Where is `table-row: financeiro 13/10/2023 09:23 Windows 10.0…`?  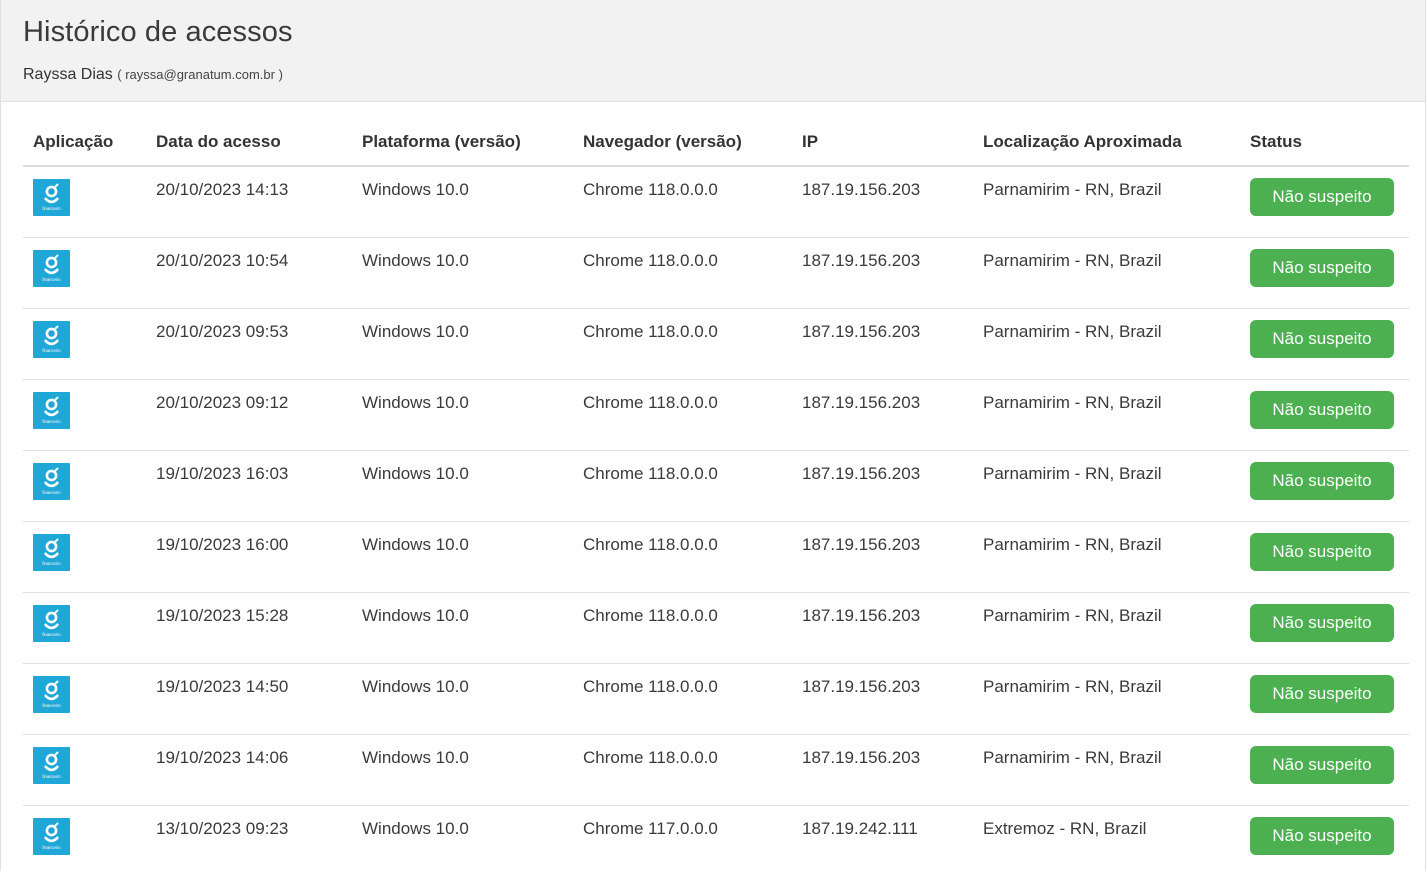 table-row: financeiro 13/10/2023 09:23 Windows 10.0… is located at coordinates (716, 838).